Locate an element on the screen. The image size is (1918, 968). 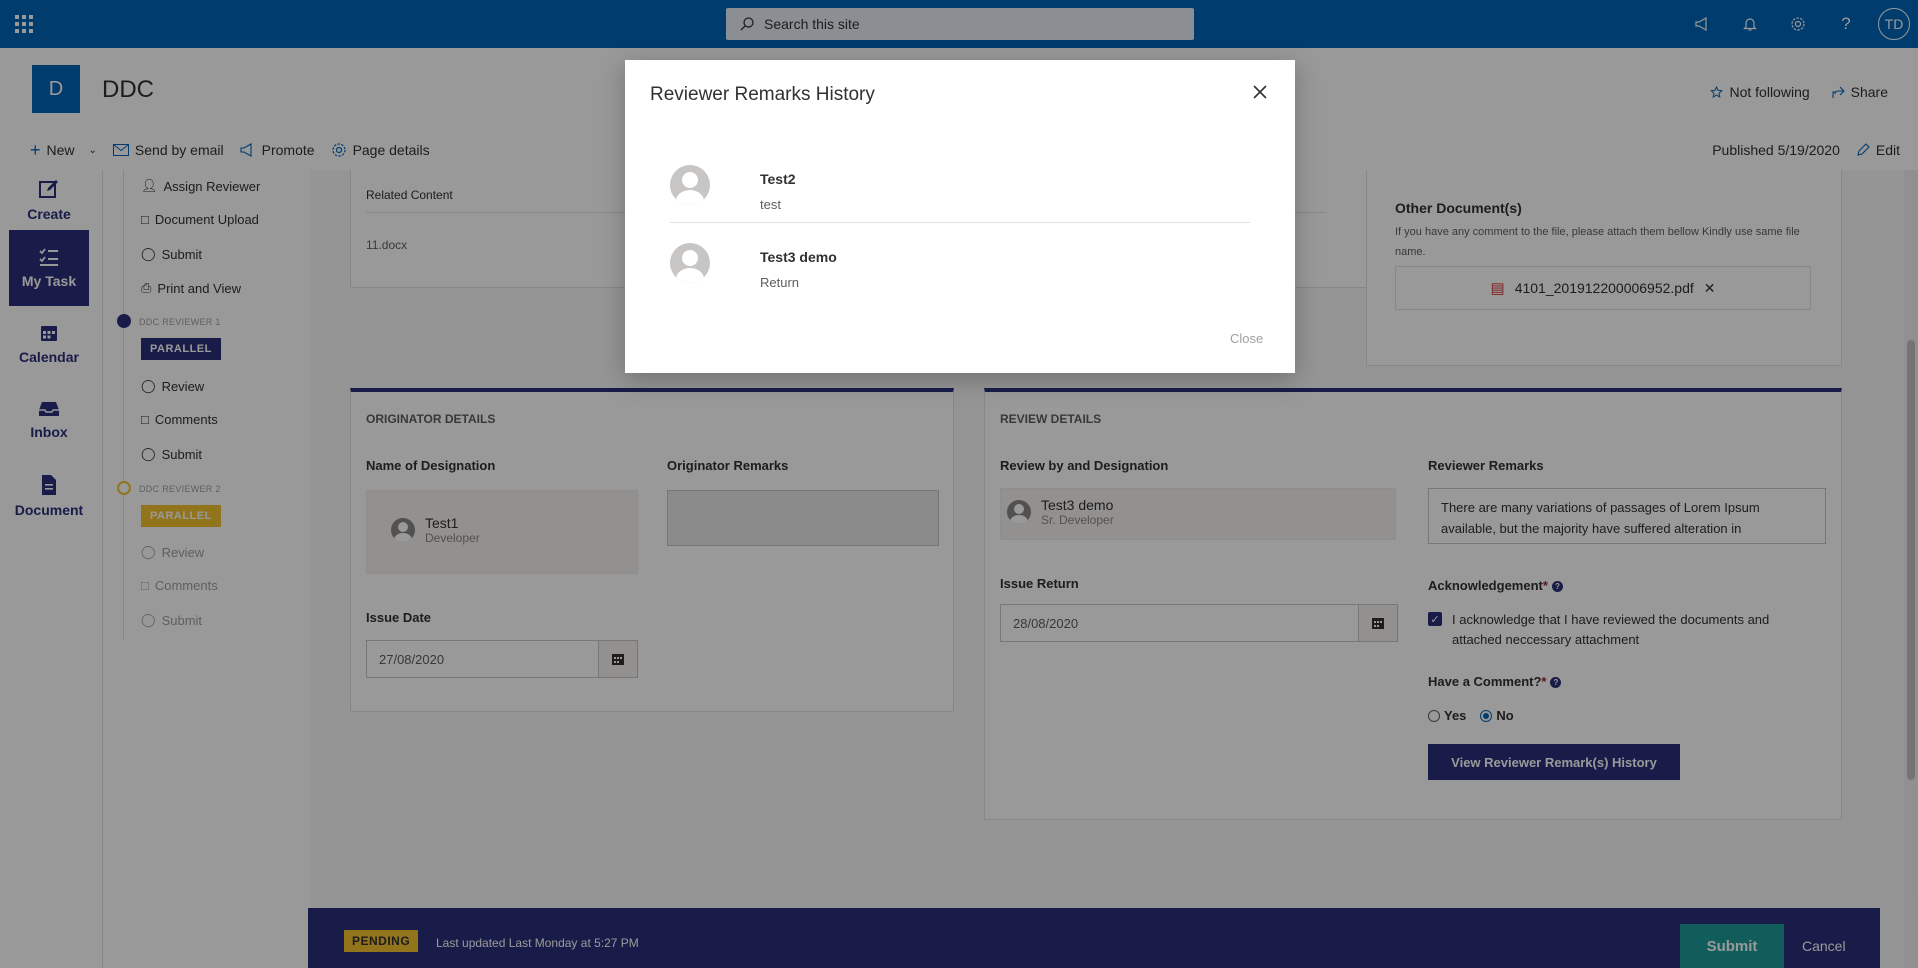
remark-item: Test2 test is located at coordinates (960, 189).